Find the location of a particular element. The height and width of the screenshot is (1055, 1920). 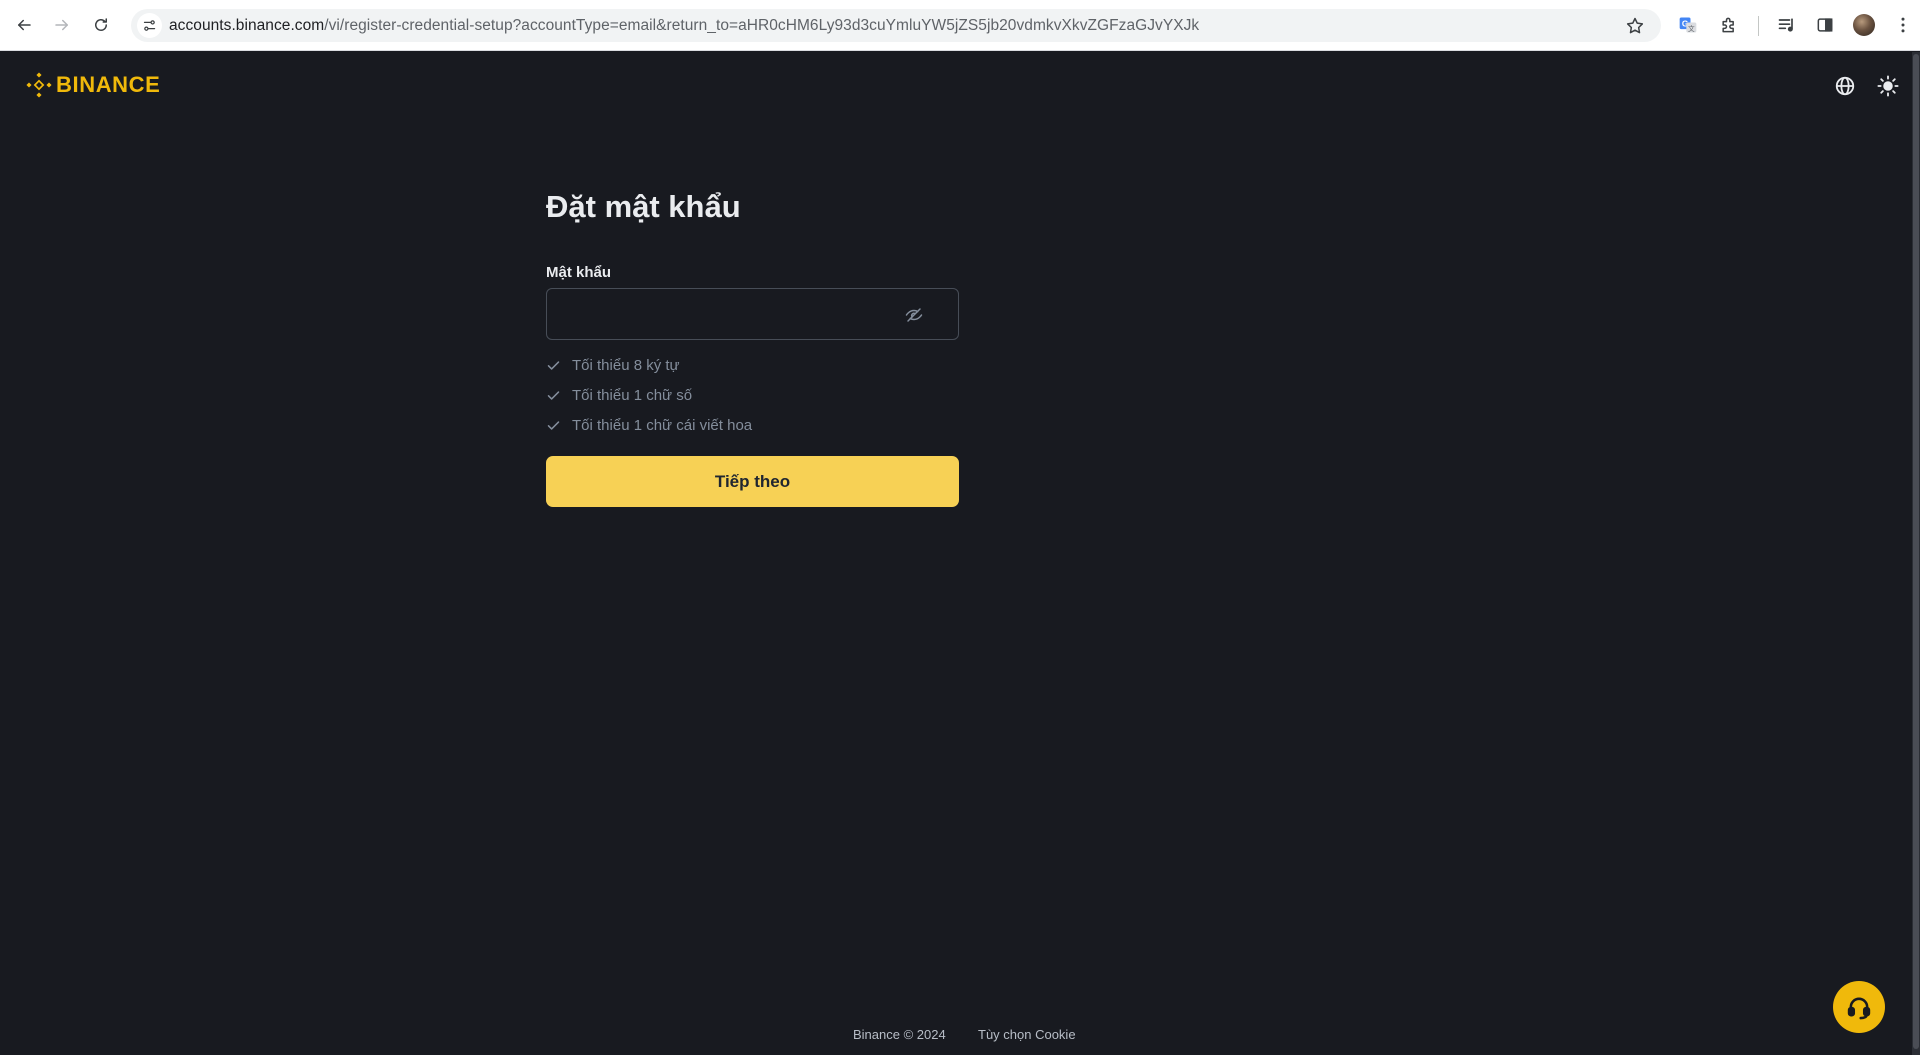

rule-text: Tối thiểu 8 ký tự is located at coordinates (626, 365).